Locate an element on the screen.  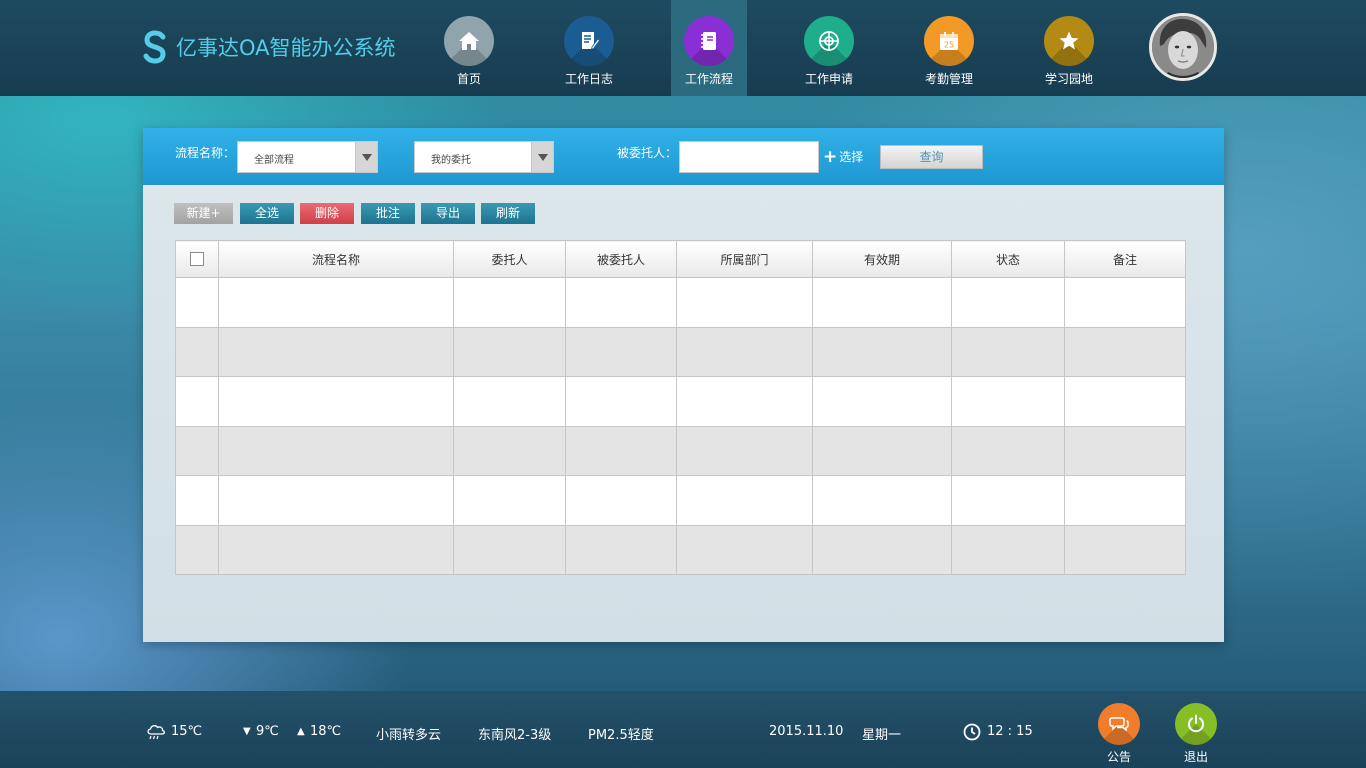
export-button: 导出 is located at coordinates (448, 213).